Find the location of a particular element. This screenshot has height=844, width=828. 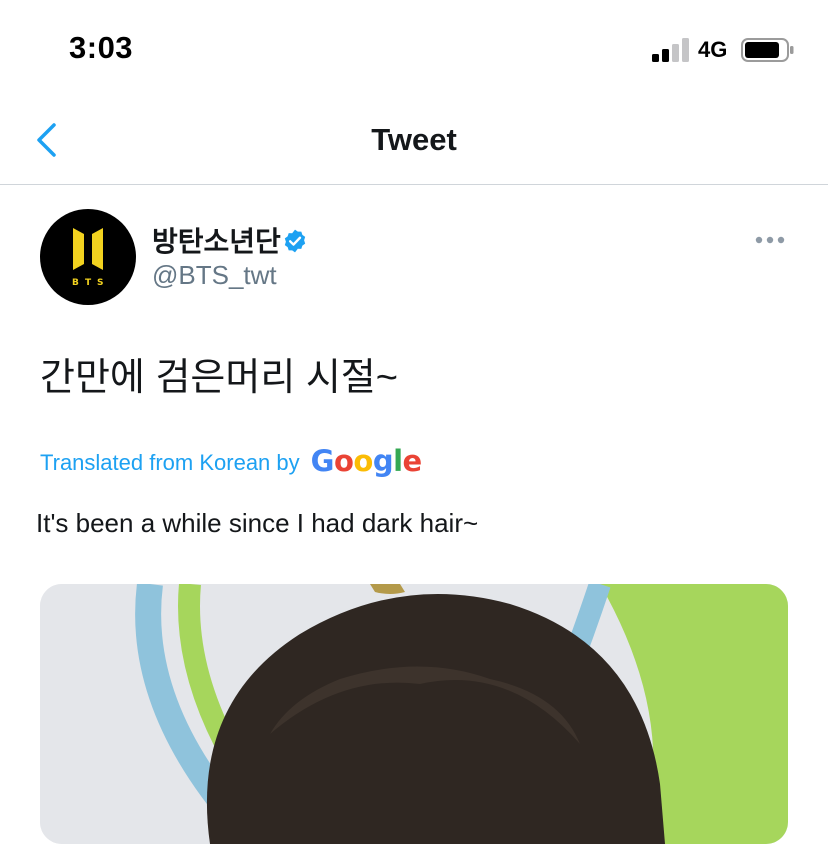

page-title: Tweet is located at coordinates (414, 139).